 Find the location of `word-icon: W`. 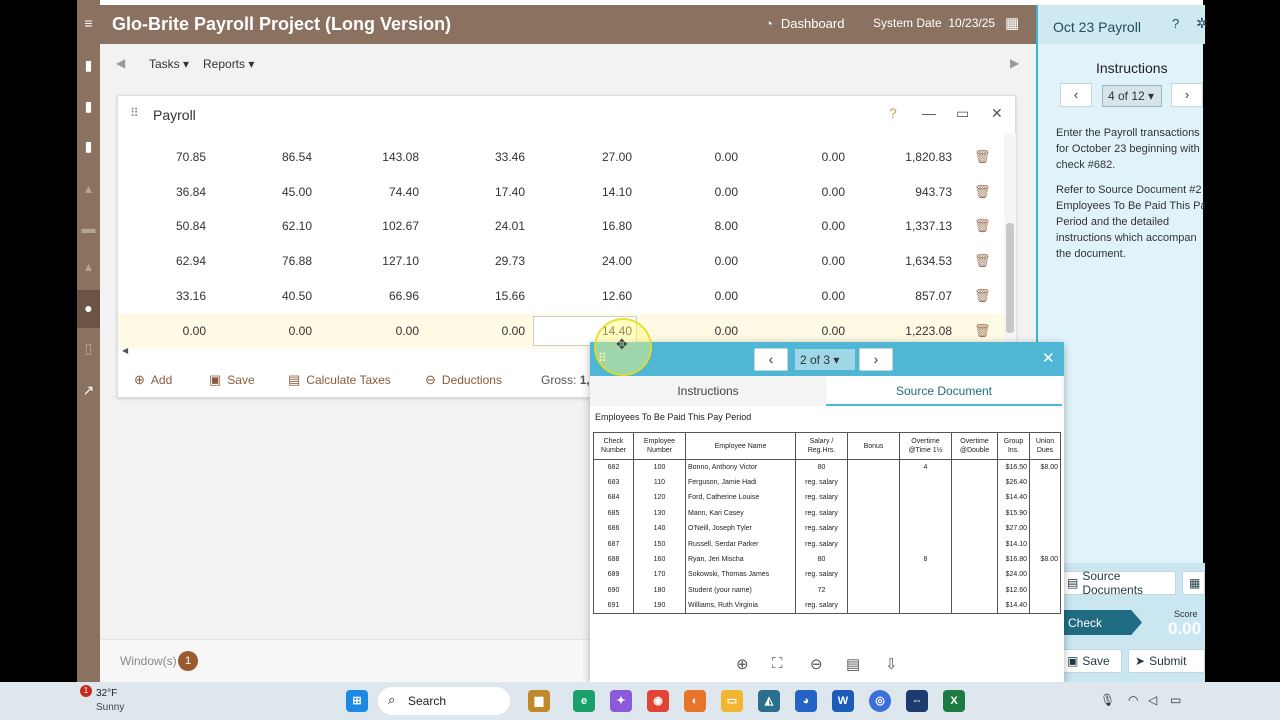

word-icon: W is located at coordinates (843, 701).